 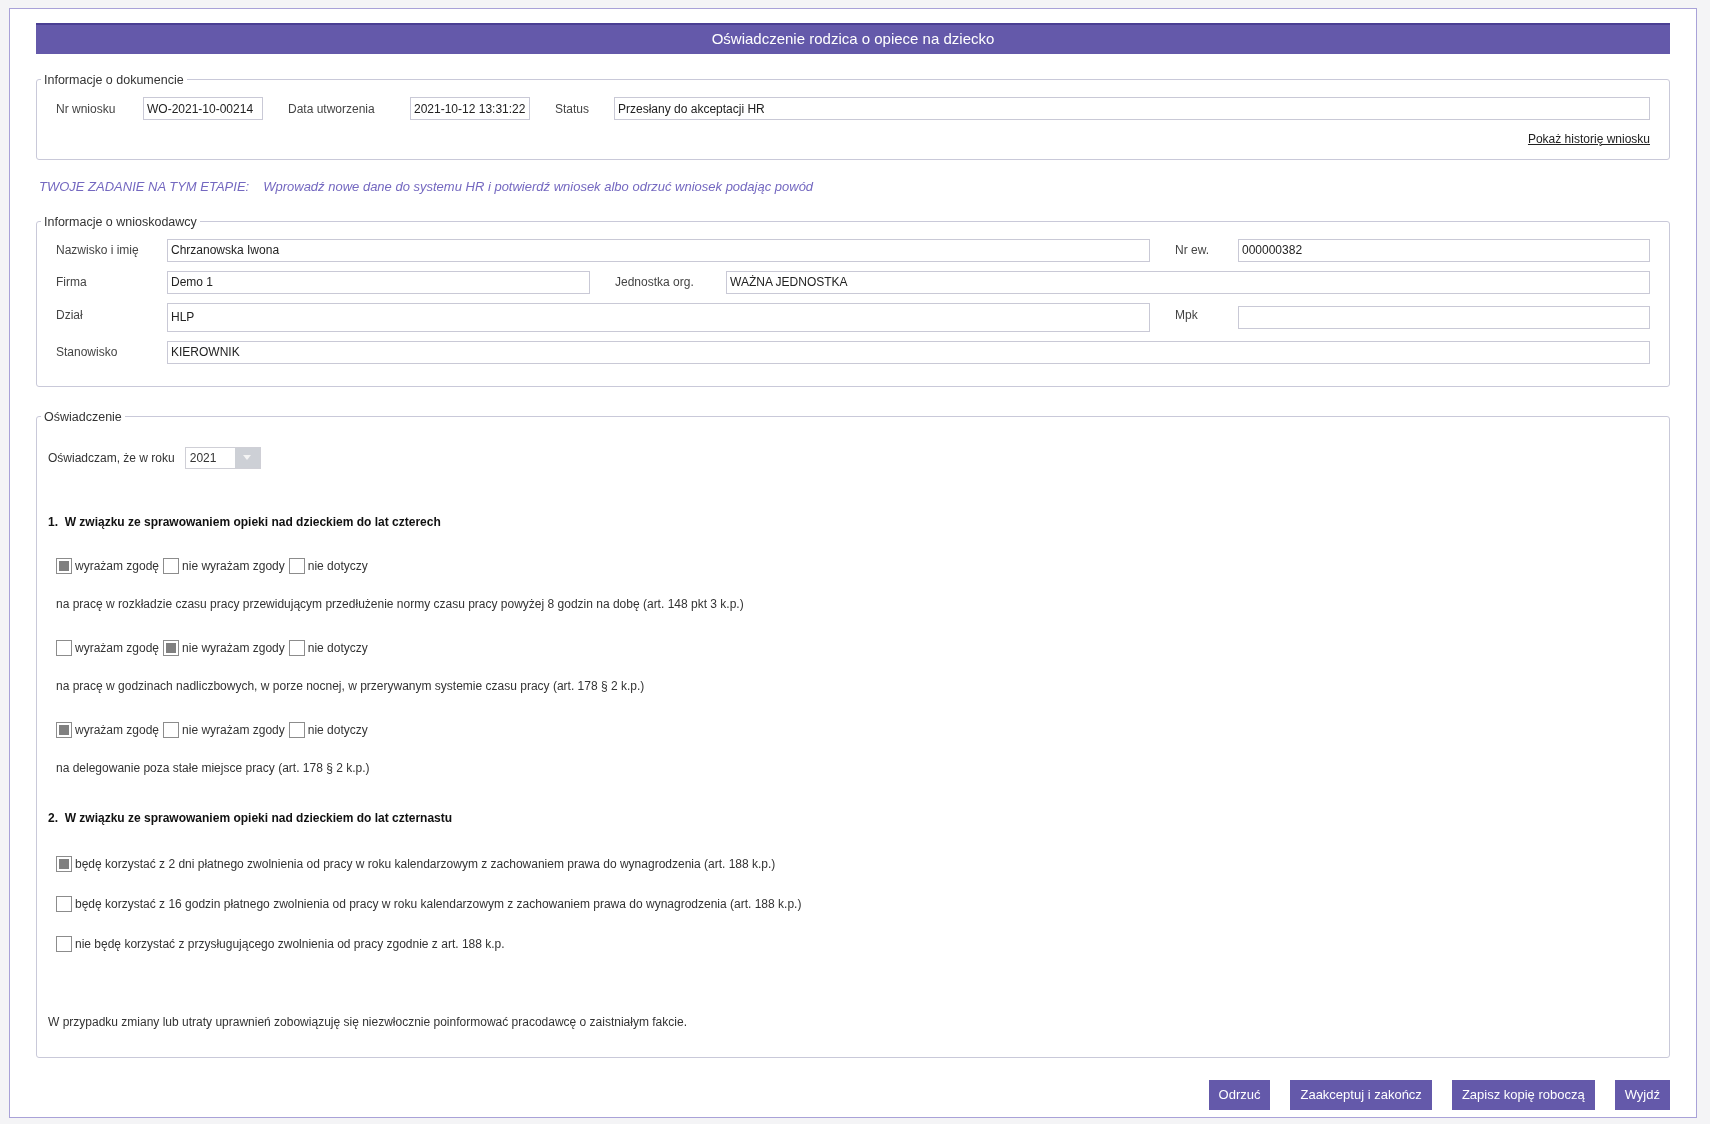 What do you see at coordinates (853, 38) in the screenshot?
I see `window-title: Oświadczenie rodzica o opiece na dziecko` at bounding box center [853, 38].